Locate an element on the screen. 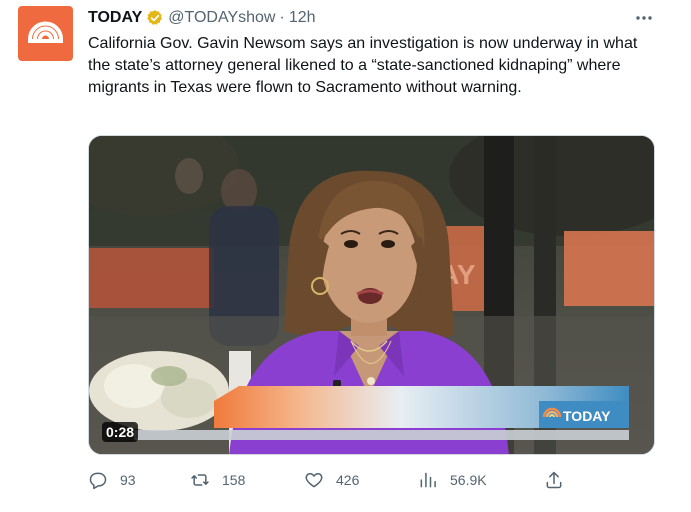 The image size is (691, 512). action-bar: 93 158 426 56.9K is located at coordinates (338, 480).